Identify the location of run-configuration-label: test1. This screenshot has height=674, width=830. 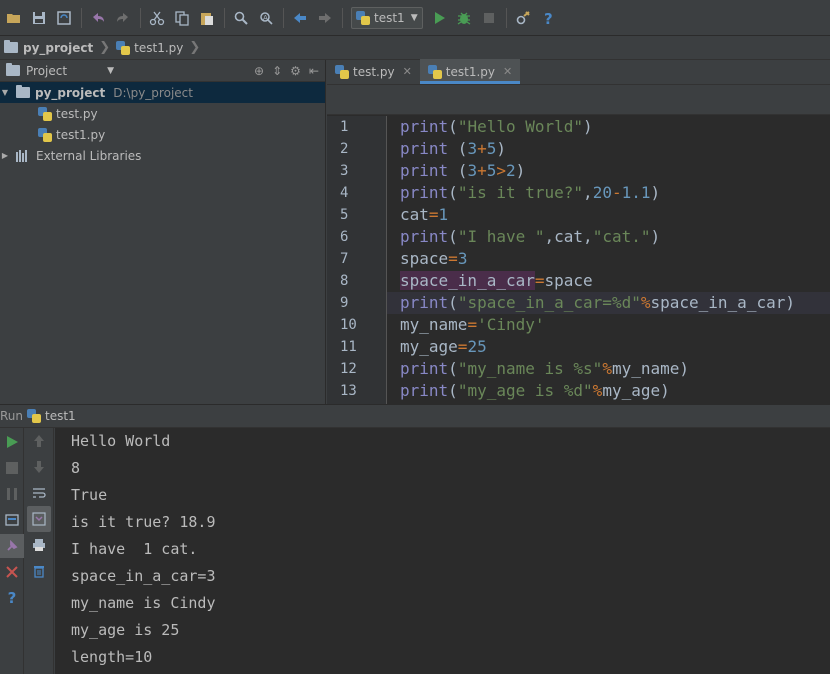
(389, 17).